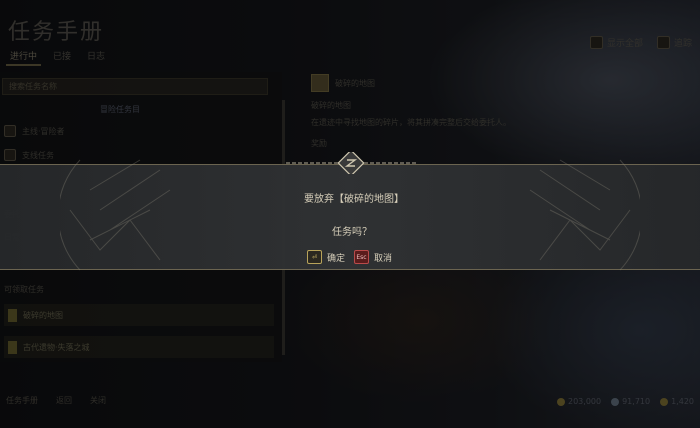 The image size is (700, 428). Describe the element at coordinates (383, 258) in the screenshot. I see `cancel-label: 取消` at that location.